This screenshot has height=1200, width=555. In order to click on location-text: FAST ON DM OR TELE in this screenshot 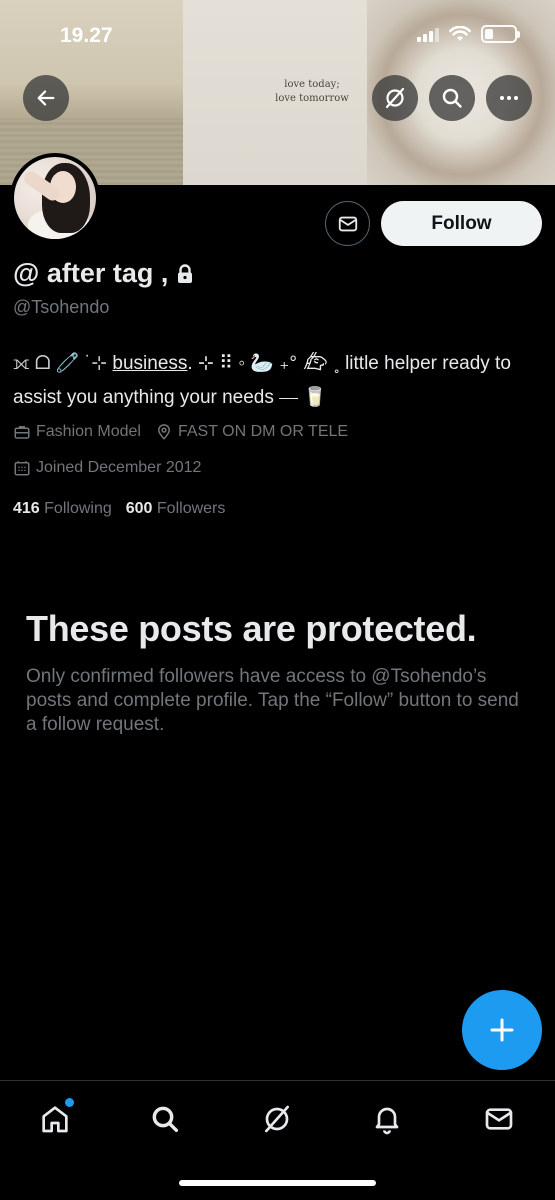, I will do `click(263, 431)`.